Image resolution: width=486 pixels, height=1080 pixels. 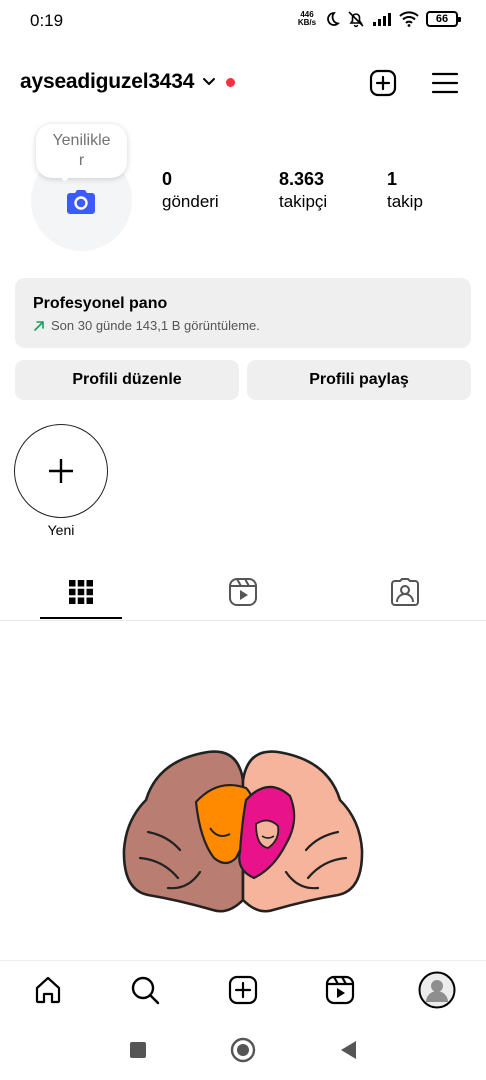 I want to click on new-highlight-label: Yeni, so click(x=61, y=530).